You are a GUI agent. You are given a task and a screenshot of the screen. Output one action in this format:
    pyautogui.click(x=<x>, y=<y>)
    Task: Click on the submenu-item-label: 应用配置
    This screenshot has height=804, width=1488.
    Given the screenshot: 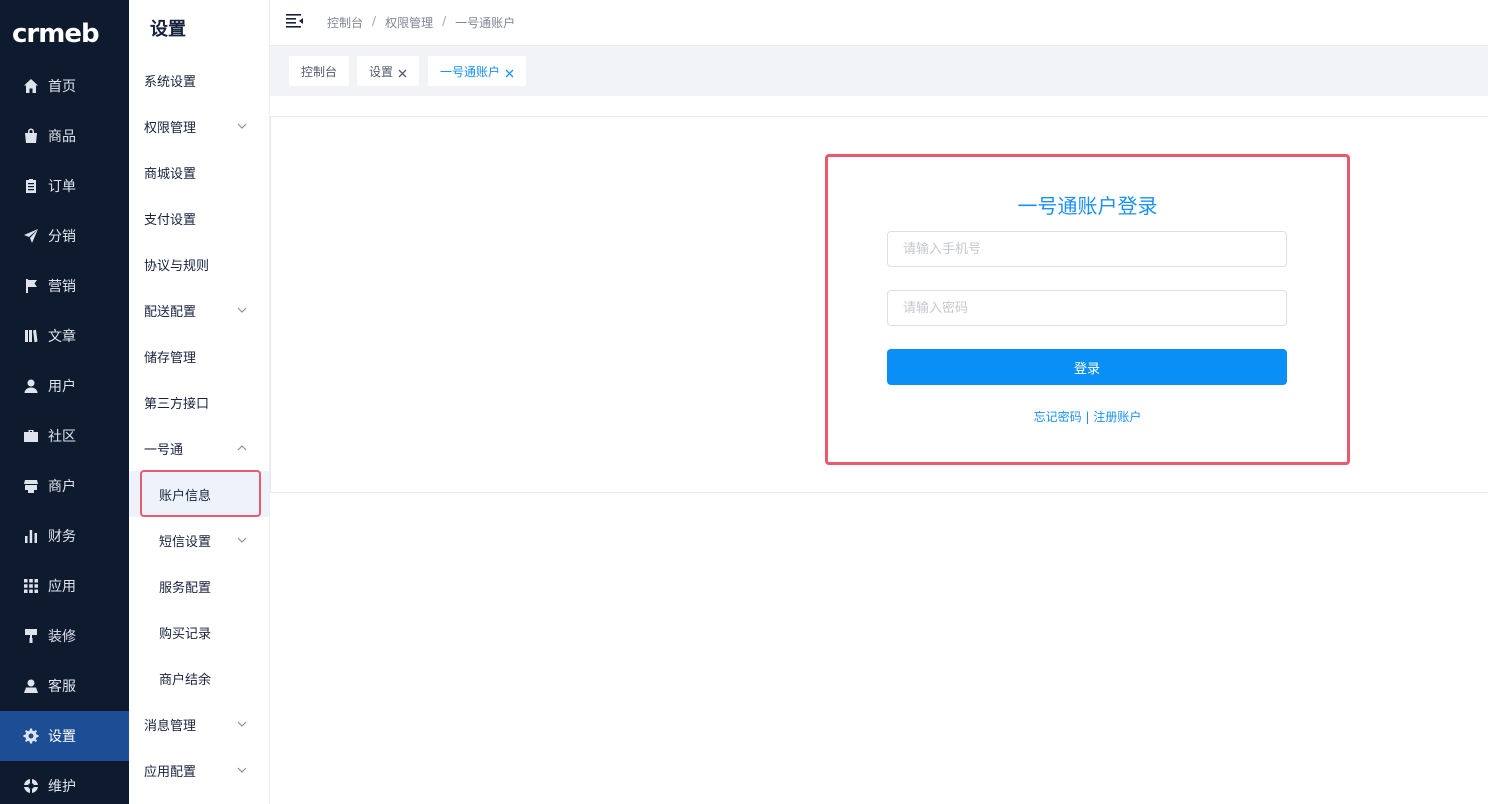 What is the action you would take?
    pyautogui.click(x=170, y=772)
    